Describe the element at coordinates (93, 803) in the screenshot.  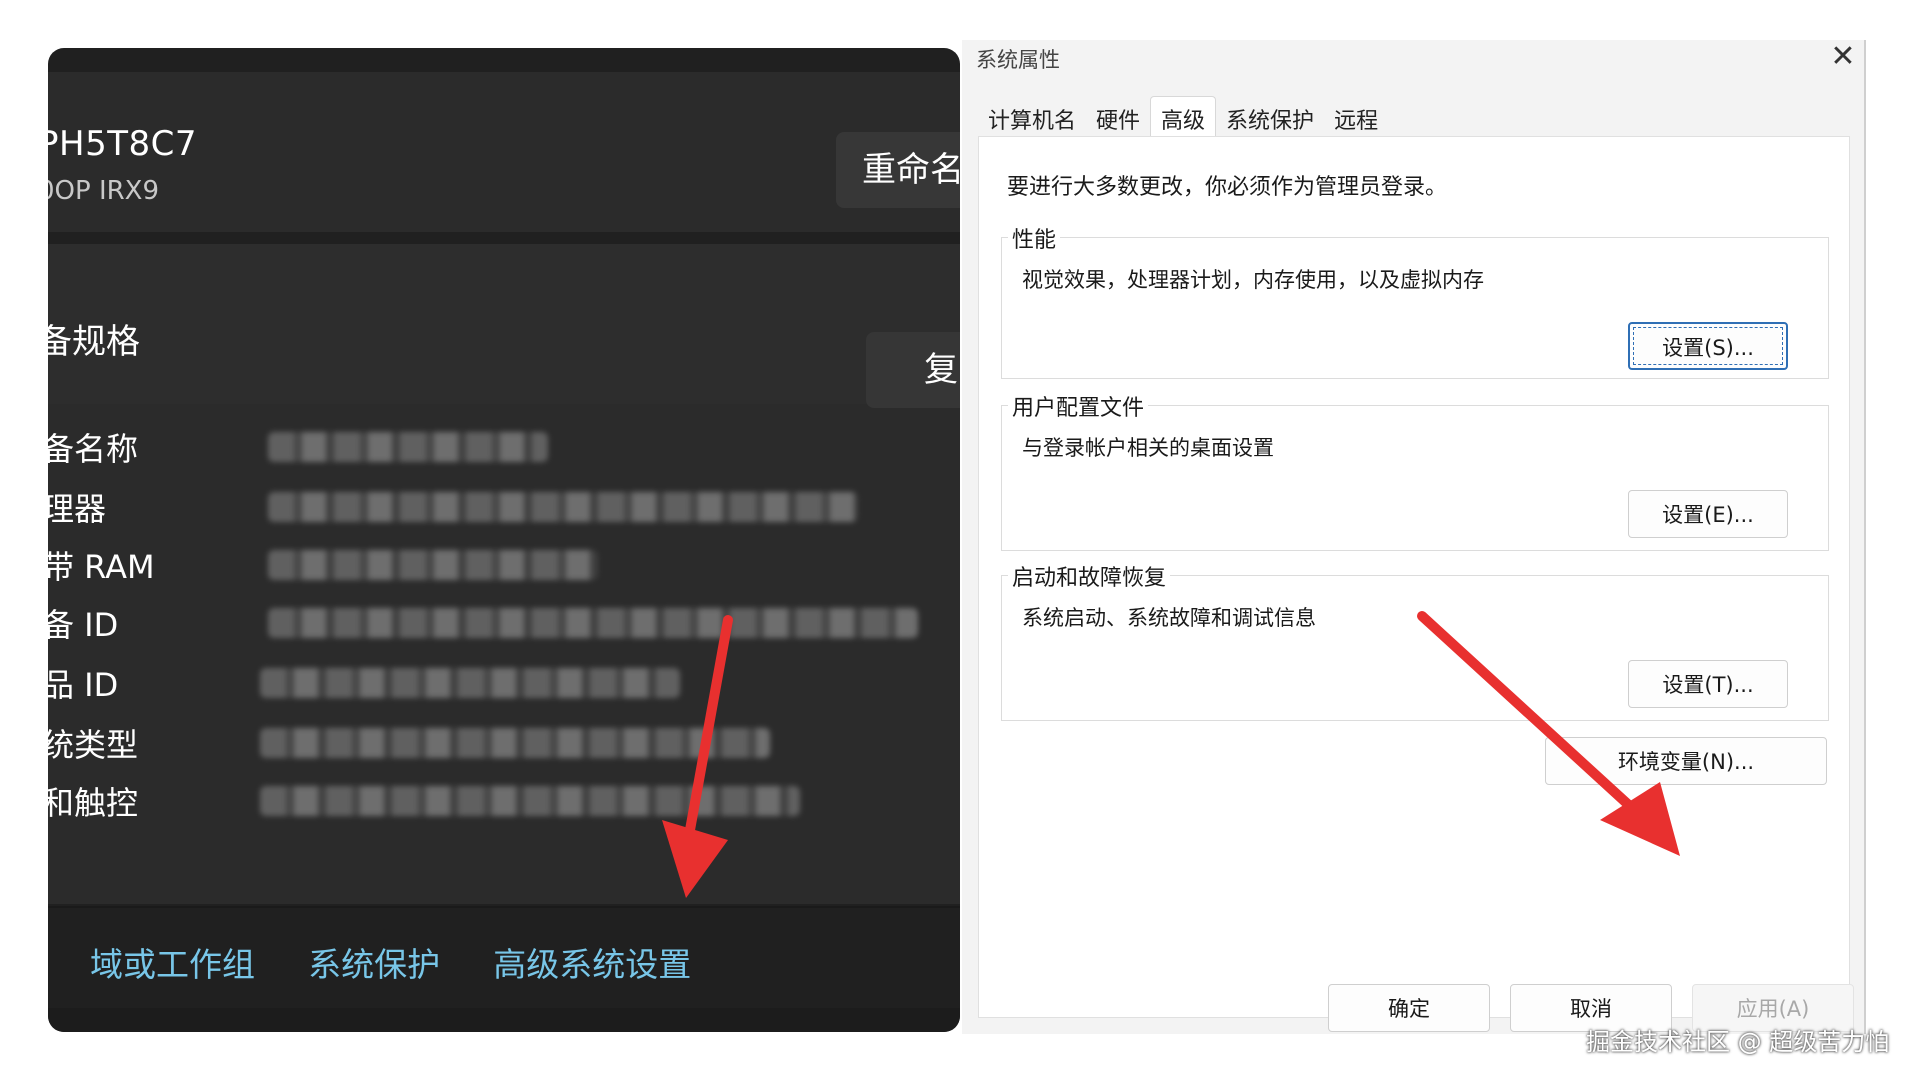
I see `spec-label: 和触控` at that location.